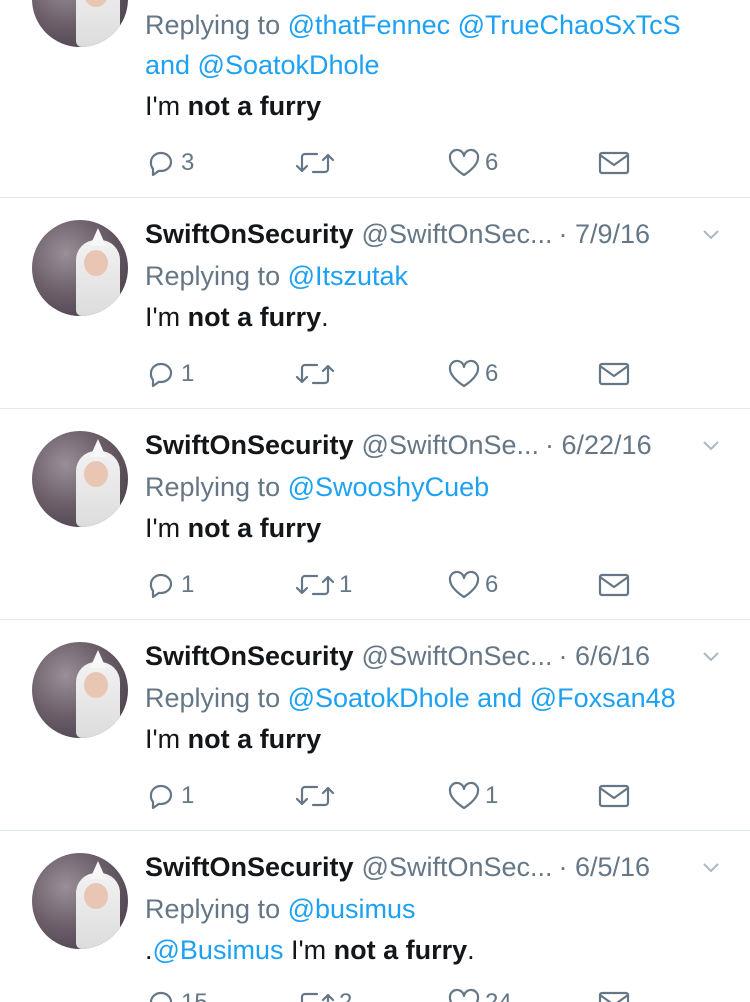 This screenshot has height=1002, width=750. Describe the element at coordinates (218, 950) in the screenshot. I see `mention-link: @Busimus` at that location.